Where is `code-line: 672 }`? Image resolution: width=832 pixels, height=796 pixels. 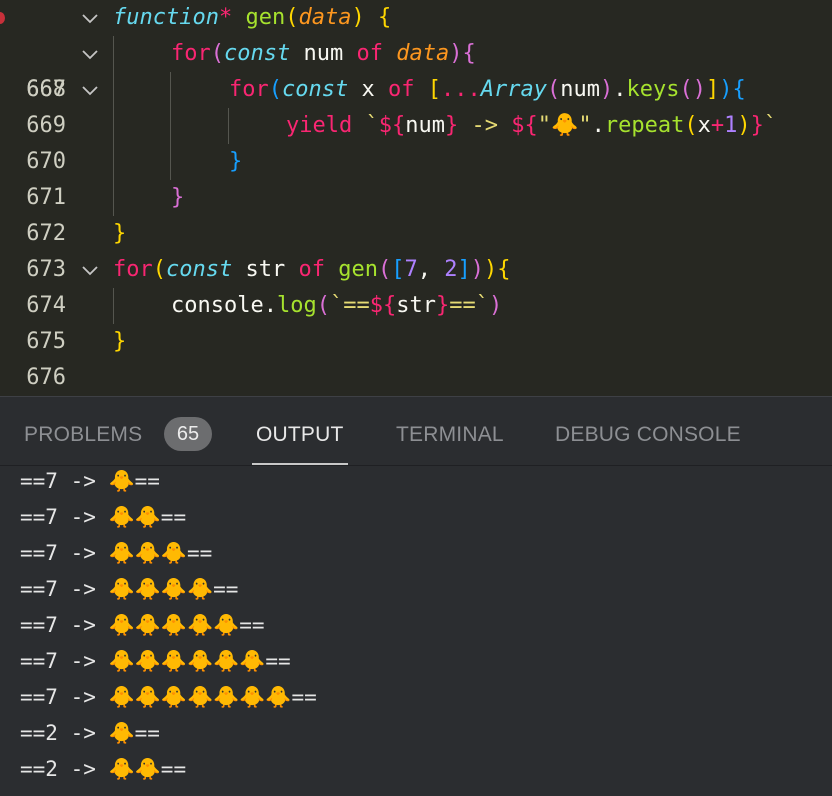 code-line: 672 } is located at coordinates (416, 213).